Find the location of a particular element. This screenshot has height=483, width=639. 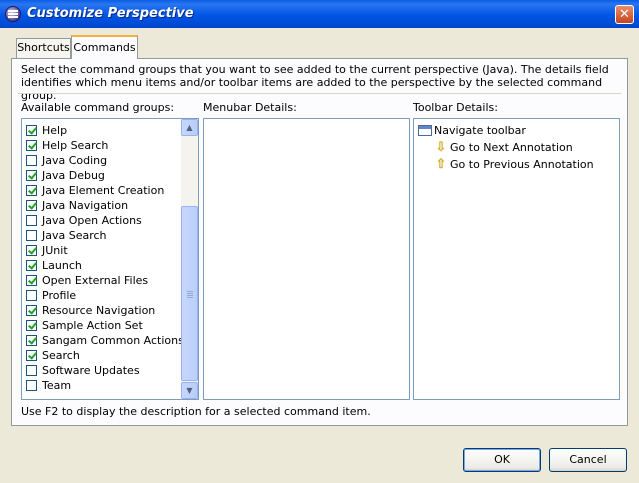

command-group-label: Software Updates is located at coordinates (91, 370).